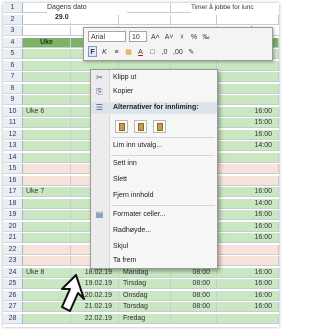 The image size is (320, 329). I want to click on font-name-box: Arial, so click(107, 36).